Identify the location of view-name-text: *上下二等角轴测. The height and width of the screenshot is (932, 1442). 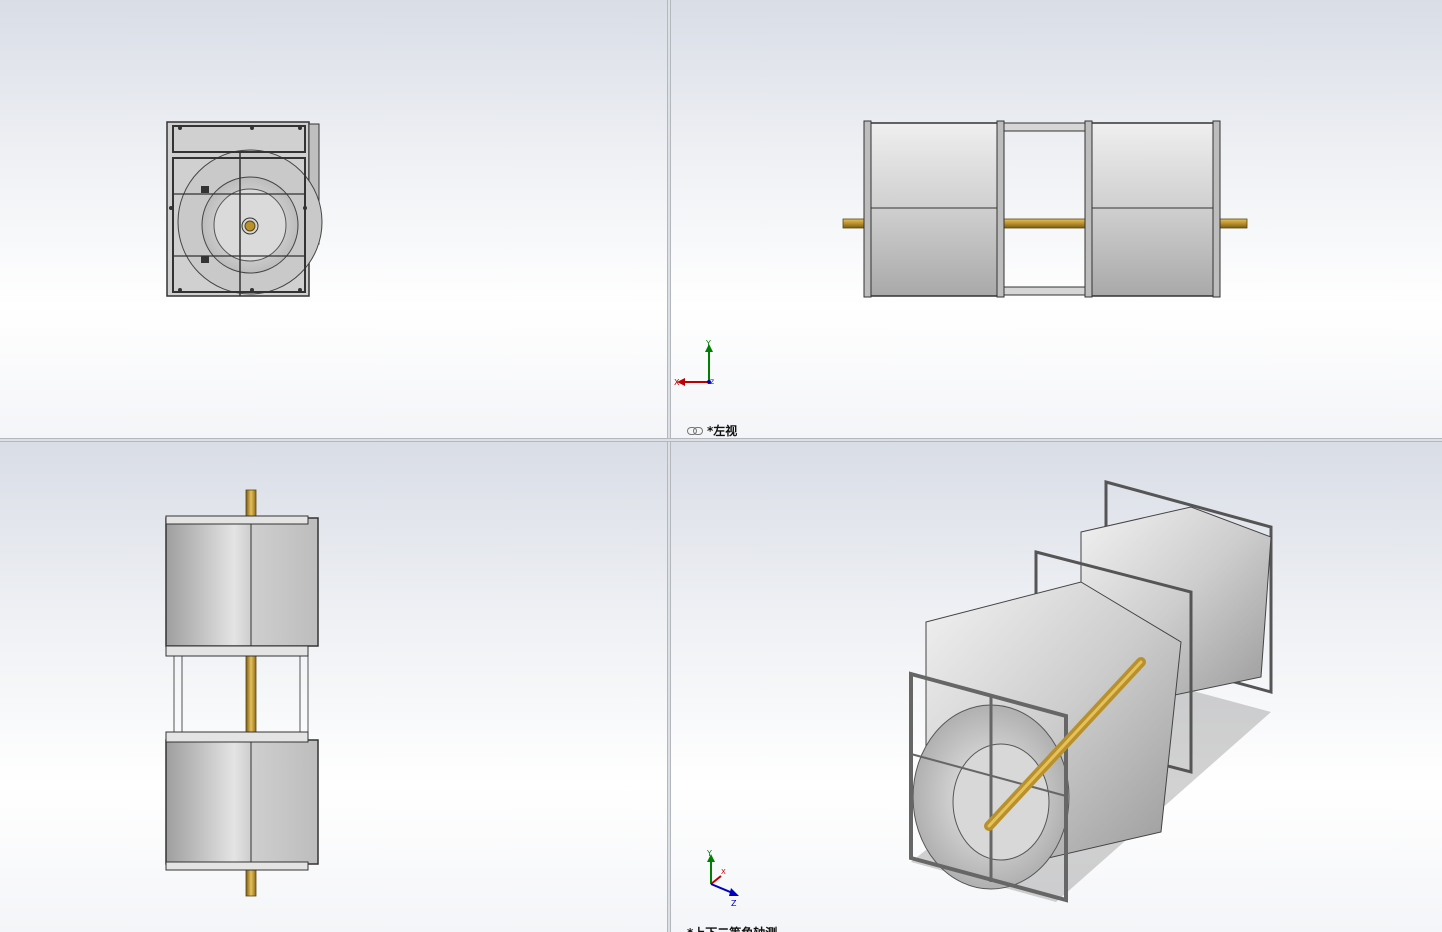
(732, 928).